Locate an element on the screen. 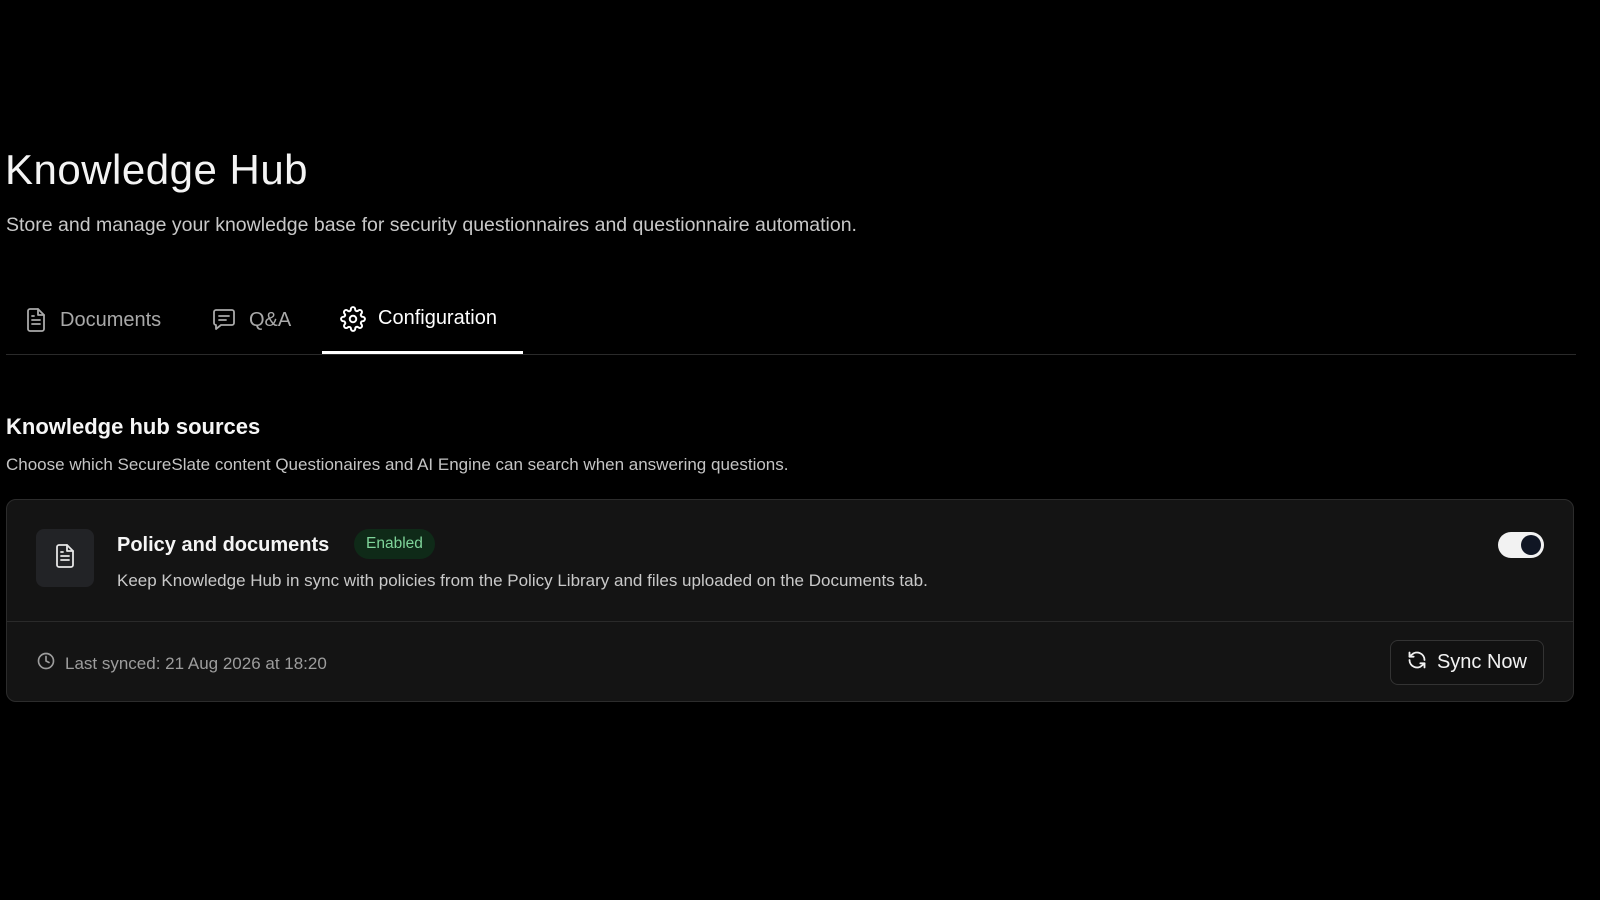  sync-now-button: Sync Now is located at coordinates (1466, 662).